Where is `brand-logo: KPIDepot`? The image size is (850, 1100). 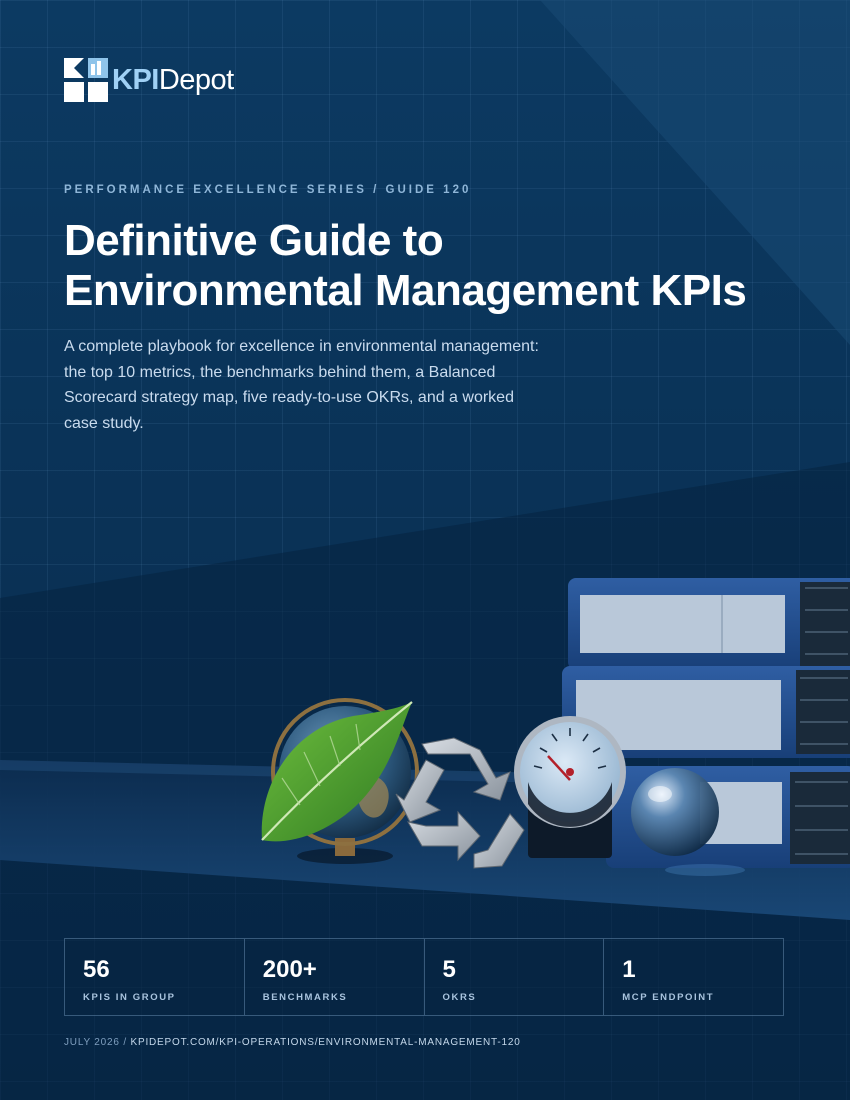 brand-logo: KPIDepot is located at coordinates (149, 80).